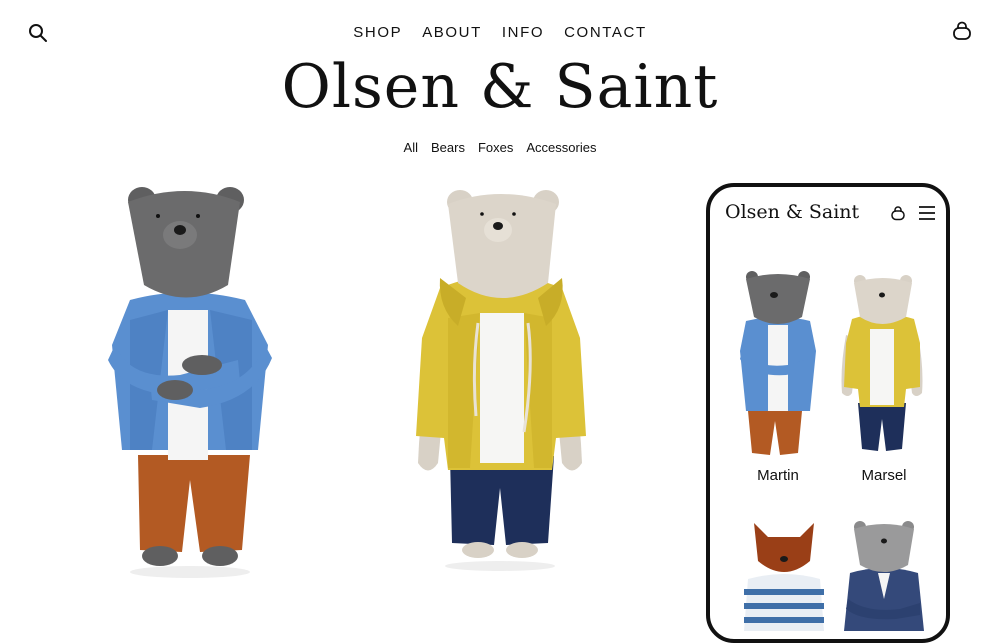 This screenshot has width=1000, height=643. Describe the element at coordinates (190, 380) in the screenshot. I see `product-image-grey-bear` at that location.